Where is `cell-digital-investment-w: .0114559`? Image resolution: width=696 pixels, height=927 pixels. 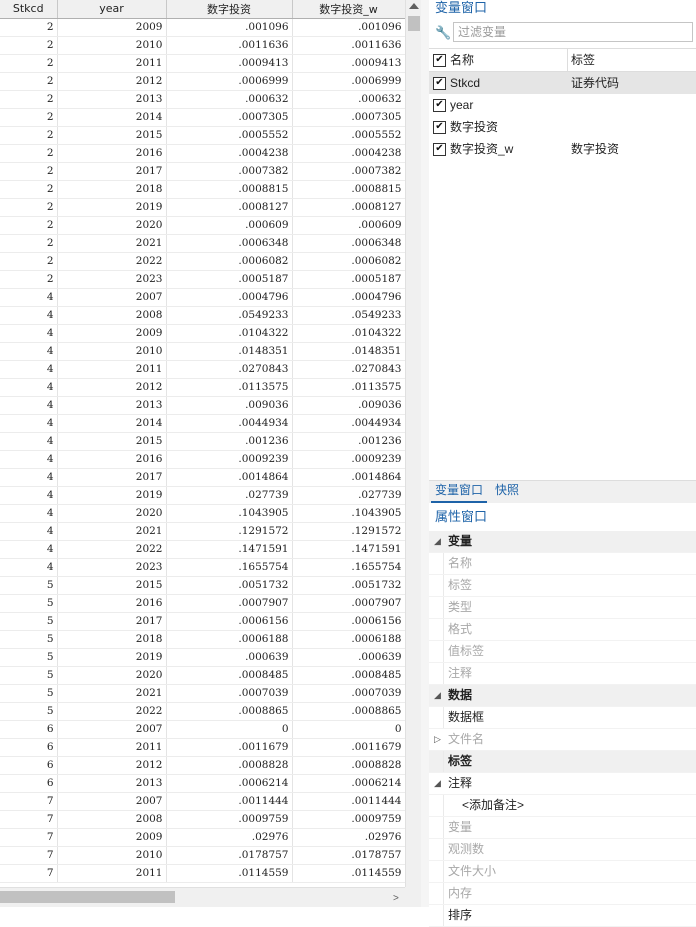 cell-digital-investment-w: .0114559 is located at coordinates (349, 873).